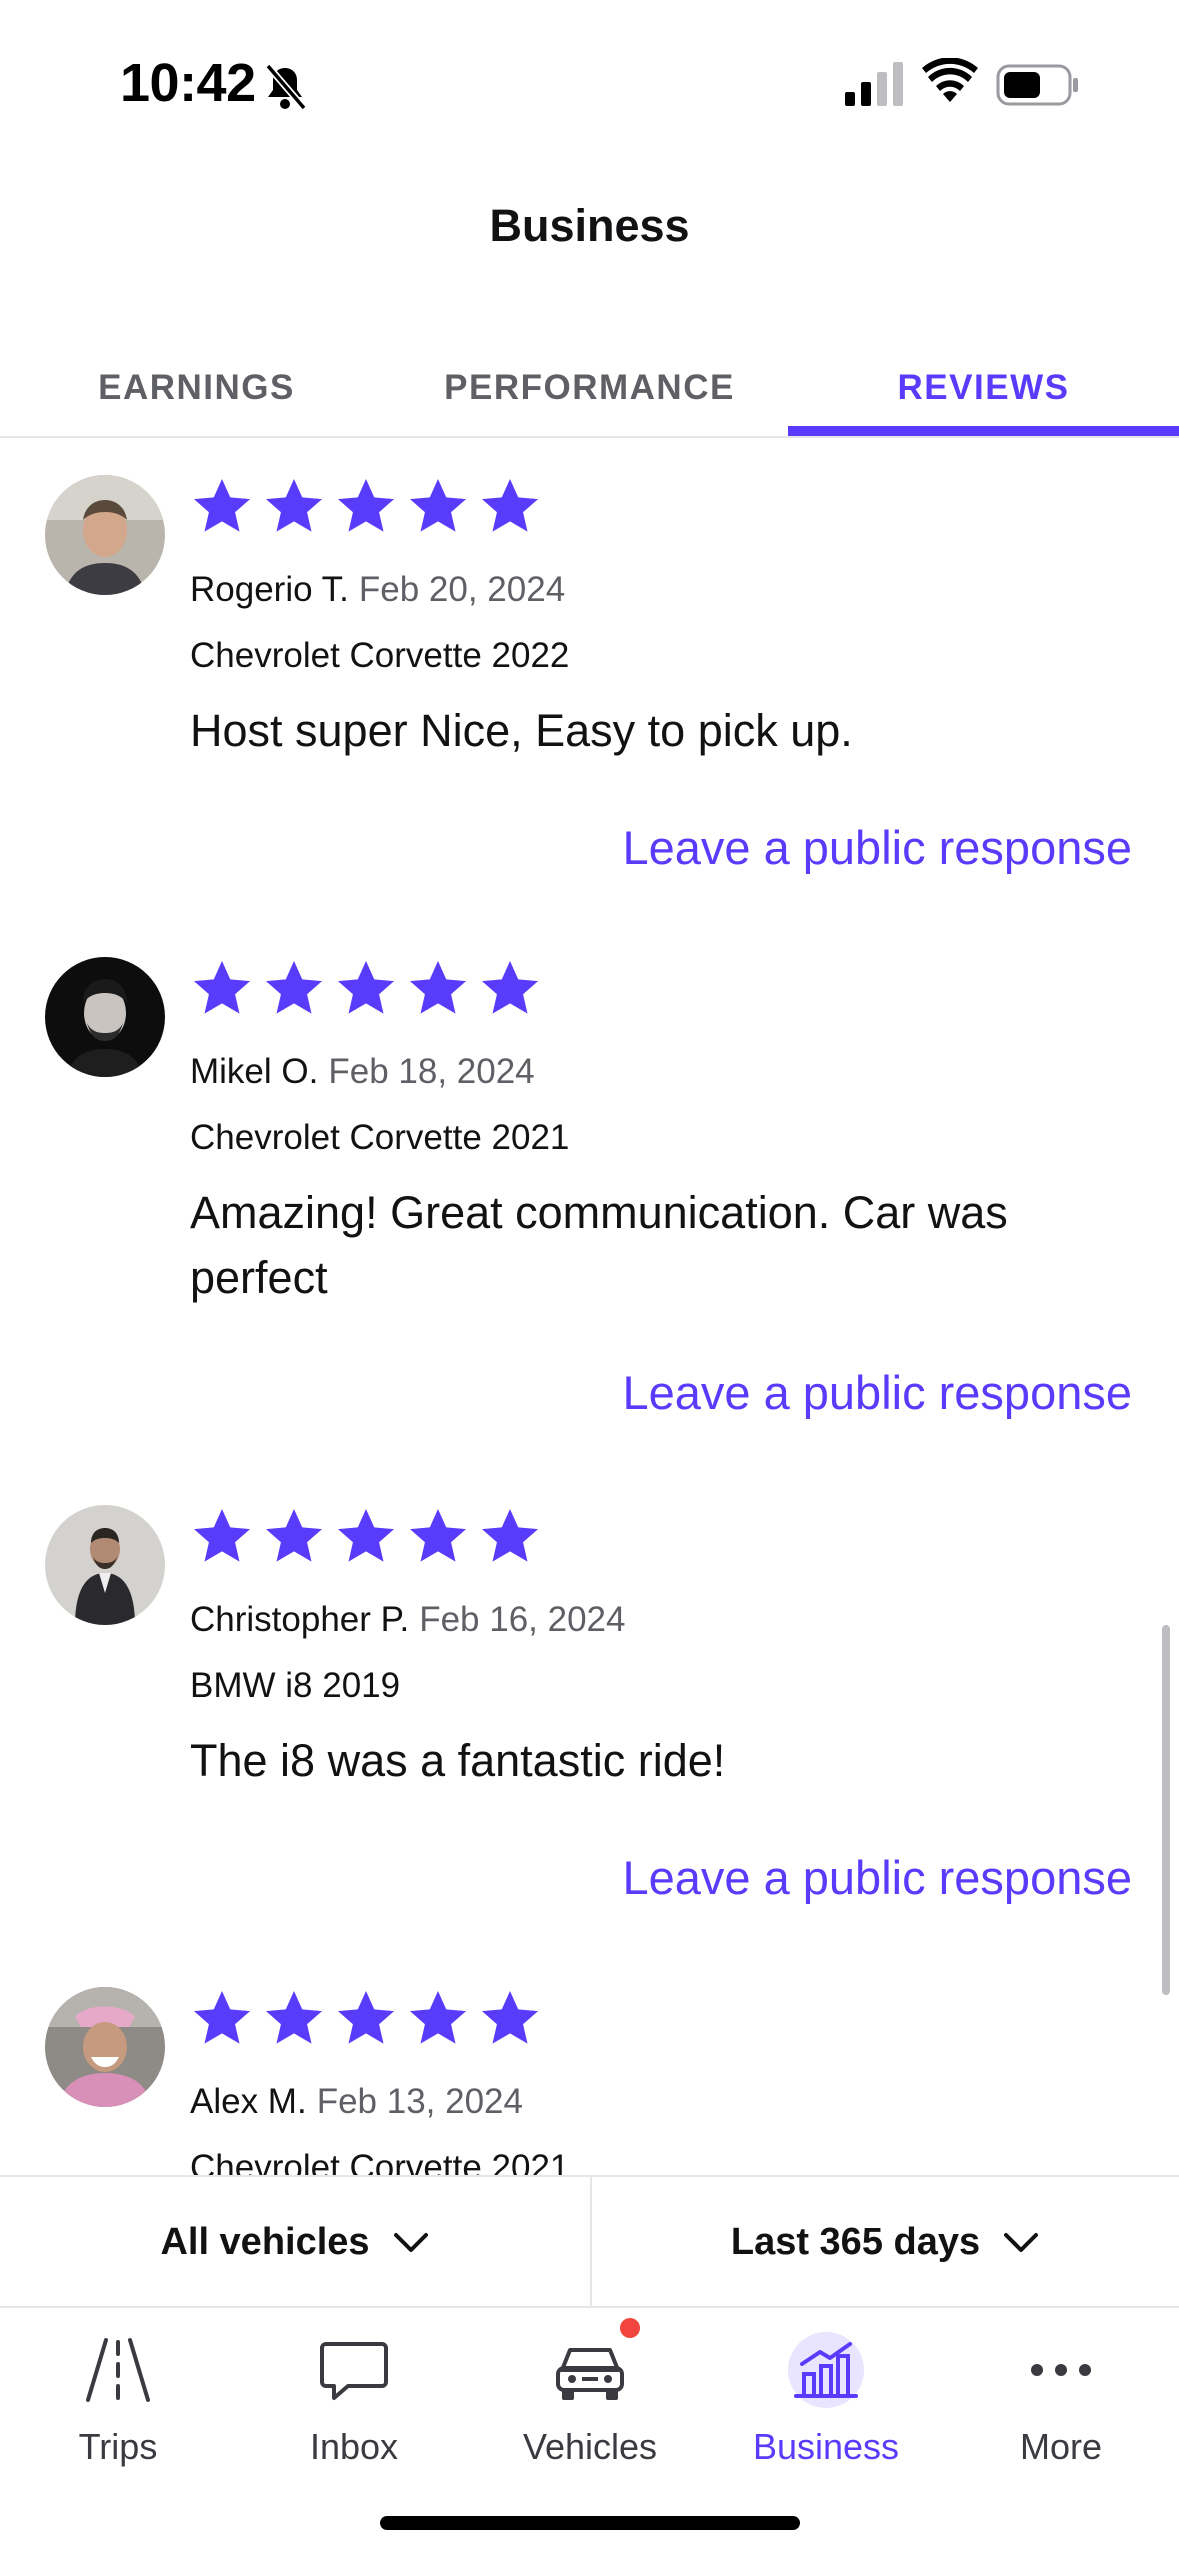  Describe the element at coordinates (855, 2242) in the screenshot. I see `period-filter-label: Last 365 days` at that location.